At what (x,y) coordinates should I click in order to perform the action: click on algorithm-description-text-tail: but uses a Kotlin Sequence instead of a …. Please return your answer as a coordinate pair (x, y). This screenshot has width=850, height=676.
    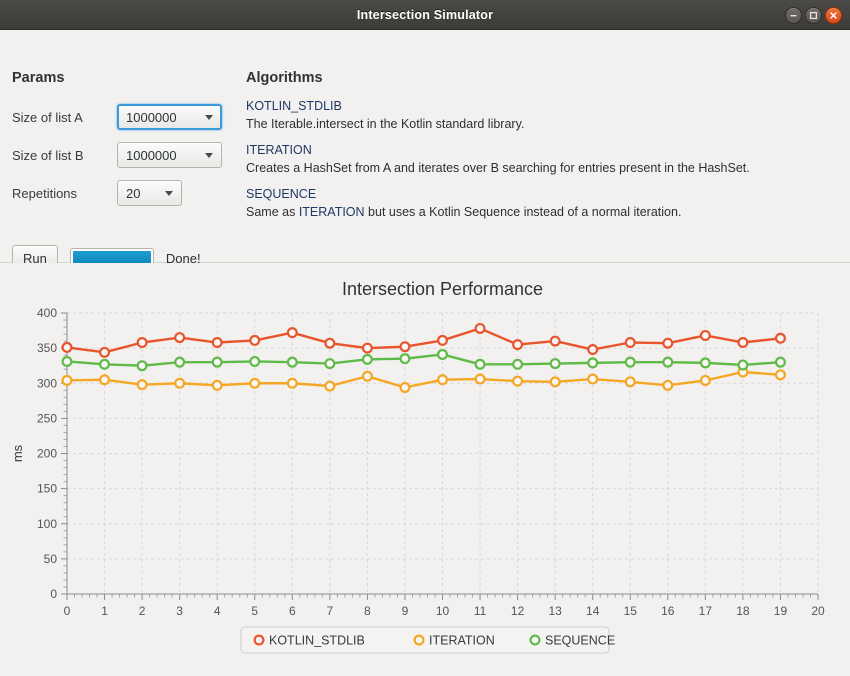
    Looking at the image, I should click on (523, 212).